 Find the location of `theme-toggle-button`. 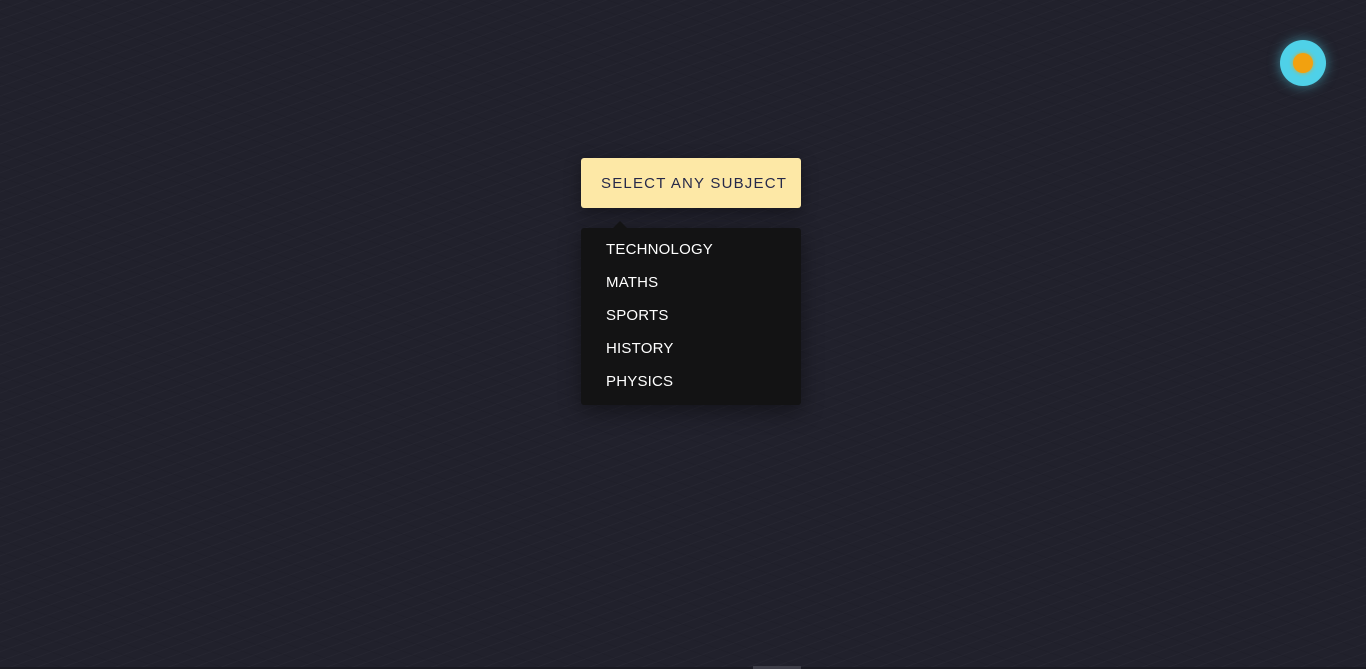

theme-toggle-button is located at coordinates (1303, 63).